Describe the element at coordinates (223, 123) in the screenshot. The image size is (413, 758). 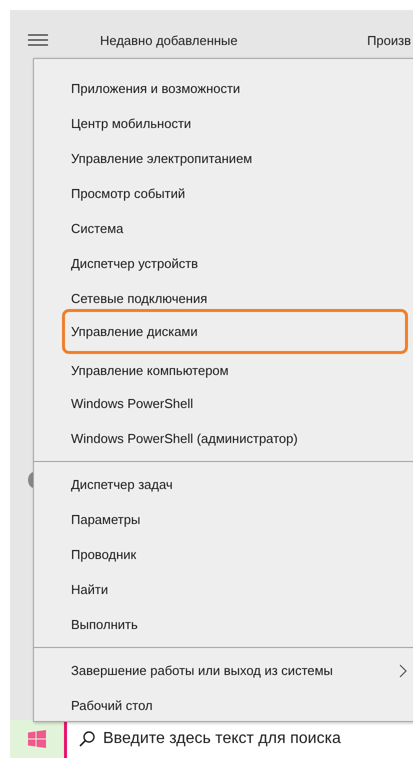
I see `menu-item: Центр мобильности` at that location.